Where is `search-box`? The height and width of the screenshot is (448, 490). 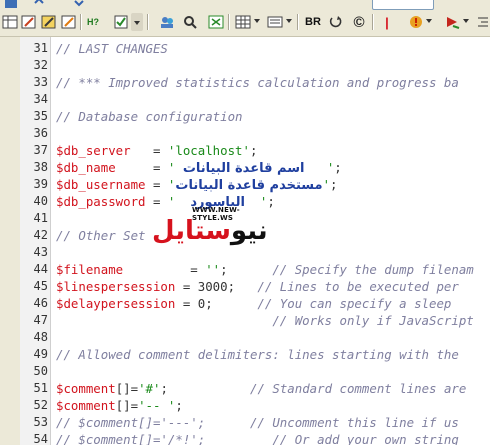 search-box is located at coordinates (403, 5).